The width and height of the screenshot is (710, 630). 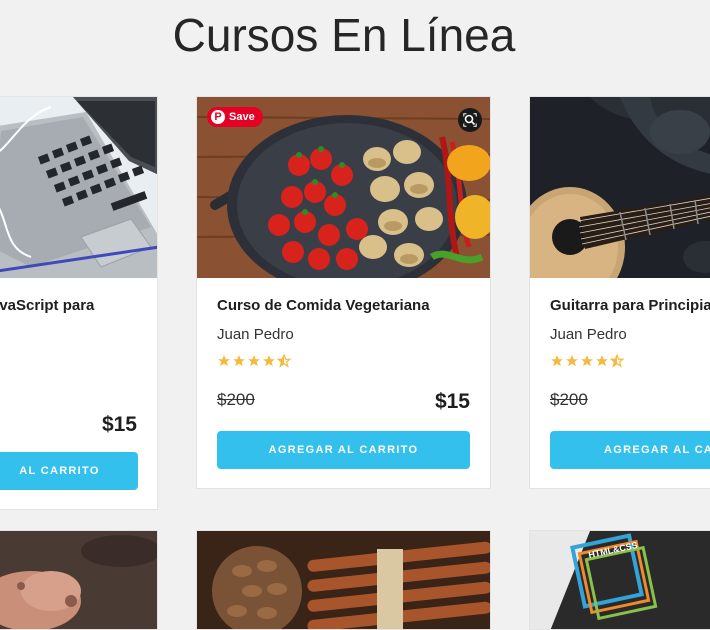 What do you see at coordinates (343, 450) in the screenshot?
I see `add-to-cart-button: AGREGAR AL CARRITO` at bounding box center [343, 450].